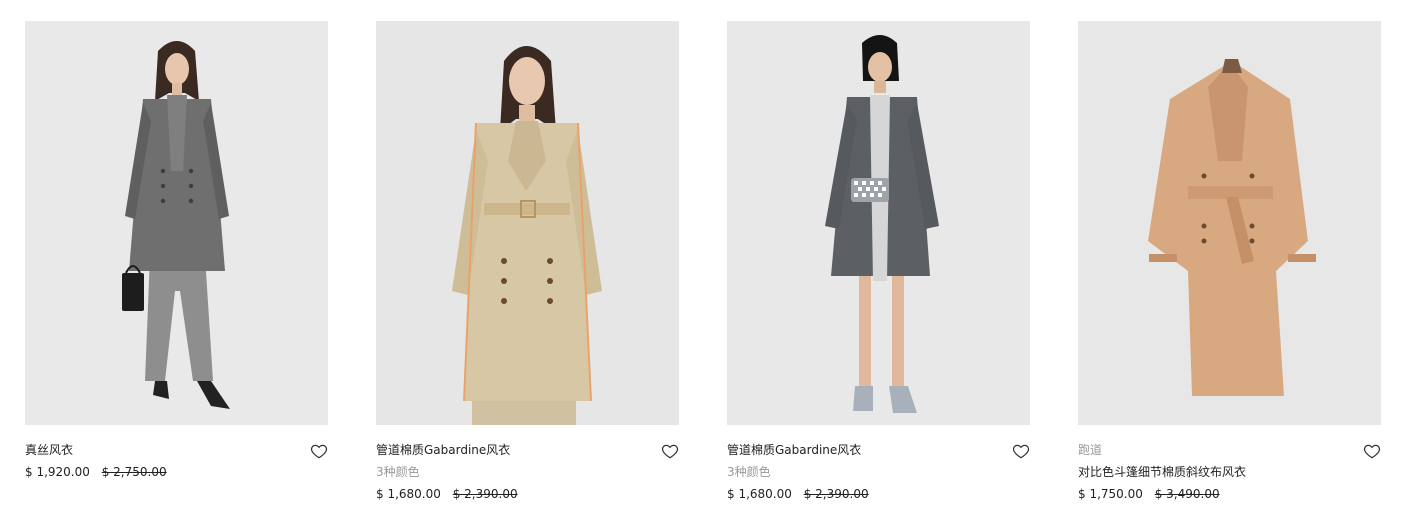  Describe the element at coordinates (134, 472) in the screenshot. I see `product-original-price: $ 2,750.00` at that location.